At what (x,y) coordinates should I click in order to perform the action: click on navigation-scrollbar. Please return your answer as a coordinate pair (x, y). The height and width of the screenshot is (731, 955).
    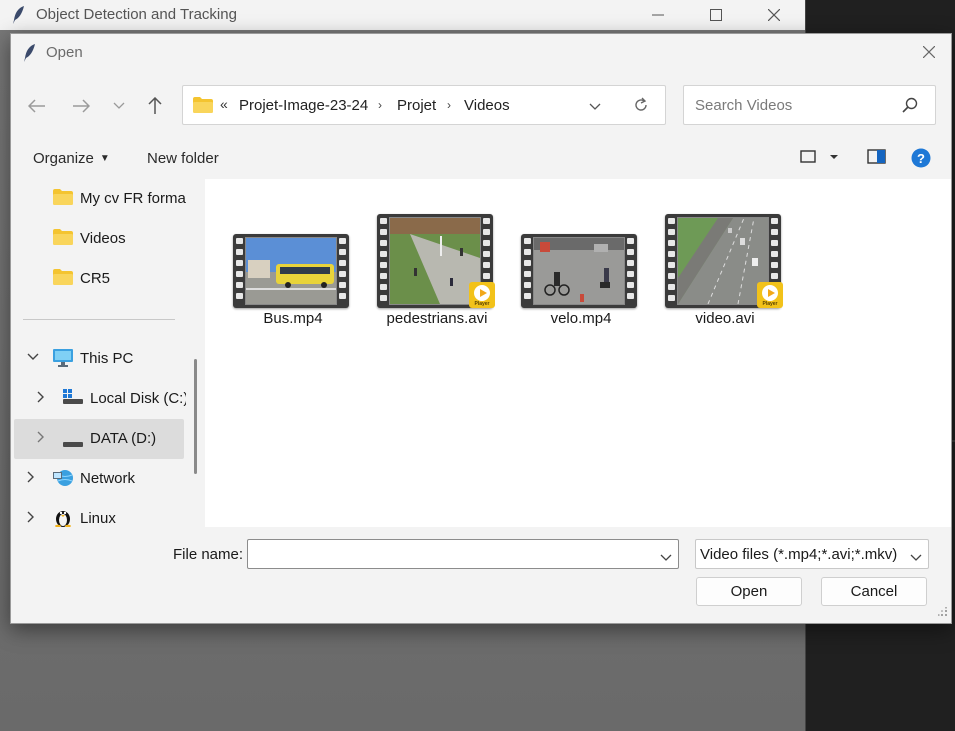
    Looking at the image, I should click on (195, 416).